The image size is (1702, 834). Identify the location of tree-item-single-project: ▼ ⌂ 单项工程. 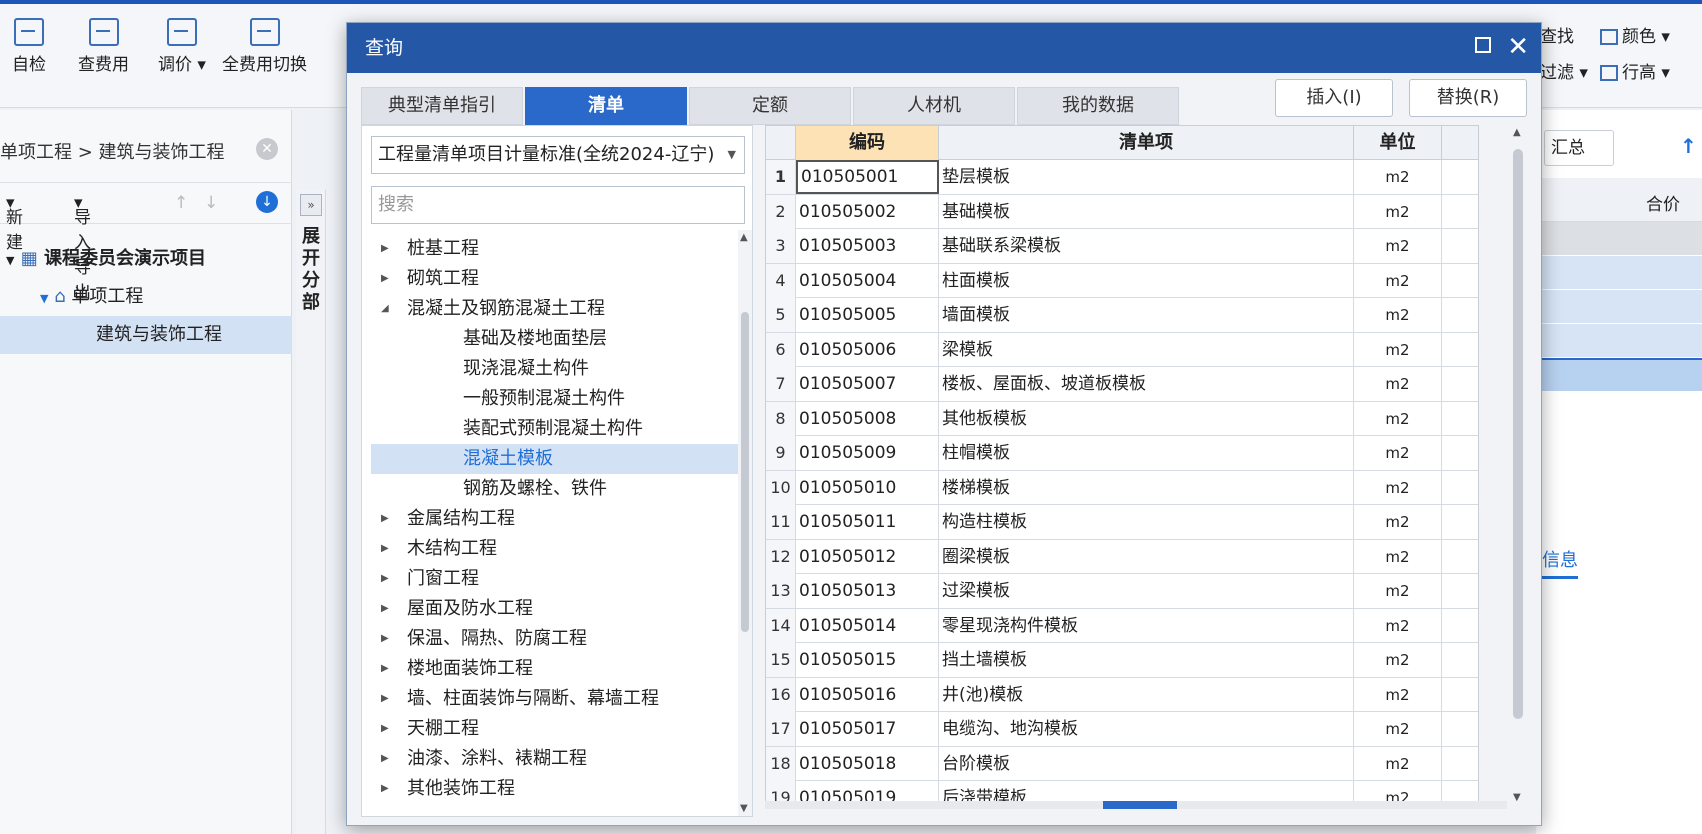
(146, 297).